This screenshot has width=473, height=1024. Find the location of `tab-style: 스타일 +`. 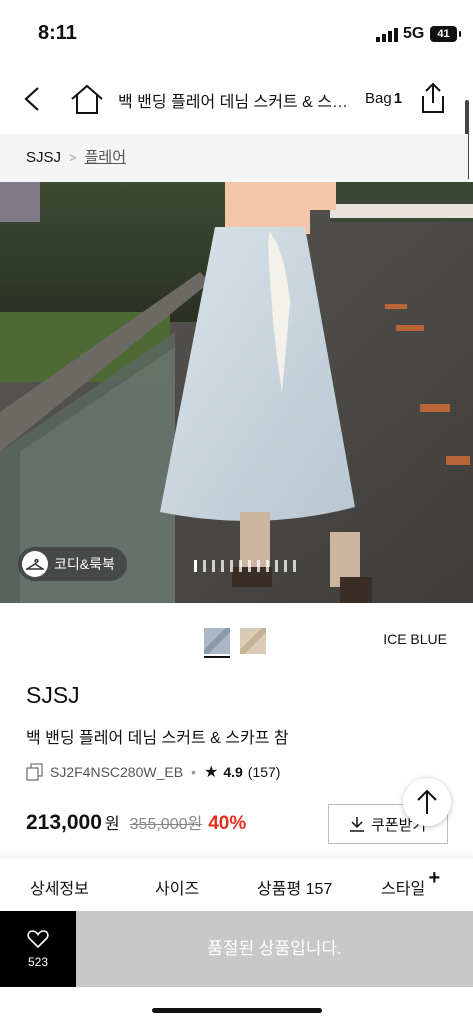

tab-style: 스타일 + is located at coordinates (410, 883).